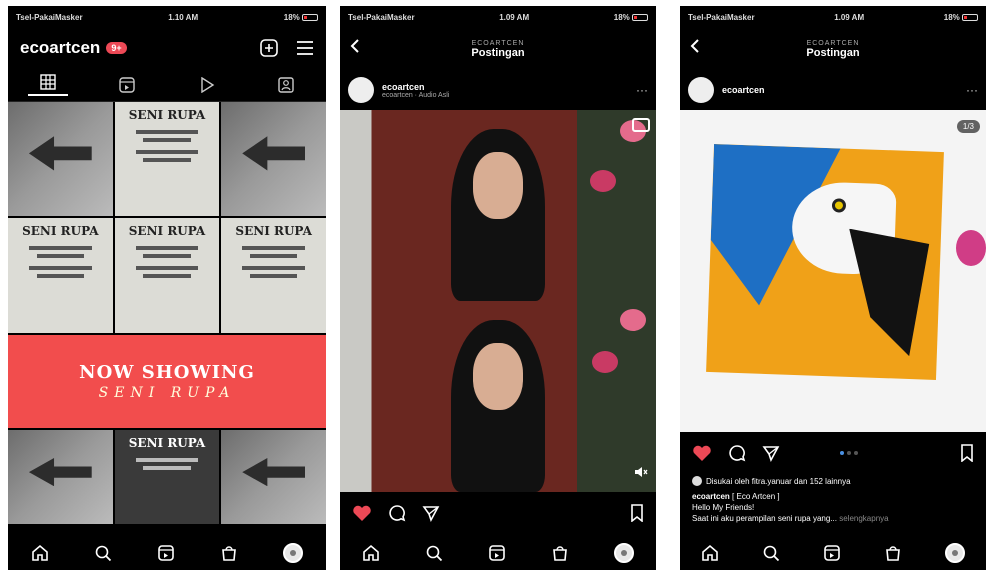 Image resolution: width=988 pixels, height=574 pixels. I want to click on photo-count-badge: 1/3, so click(968, 126).